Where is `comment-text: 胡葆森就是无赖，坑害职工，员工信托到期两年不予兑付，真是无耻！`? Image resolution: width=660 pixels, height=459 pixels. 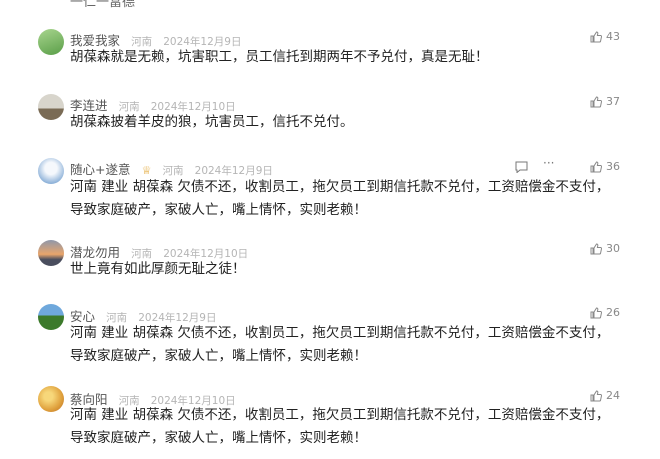 comment-text: 胡葆森就是无赖，坑害职工，员工信托到期两年不予兑付，真是无耻！ is located at coordinates (279, 57).